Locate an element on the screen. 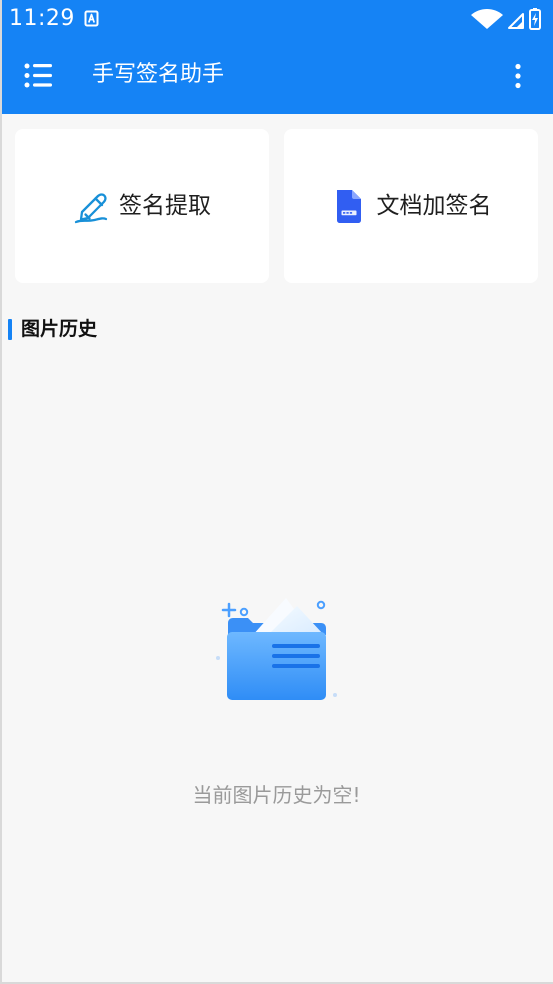 The width and height of the screenshot is (553, 984). list-menu-button is located at coordinates (39, 75).